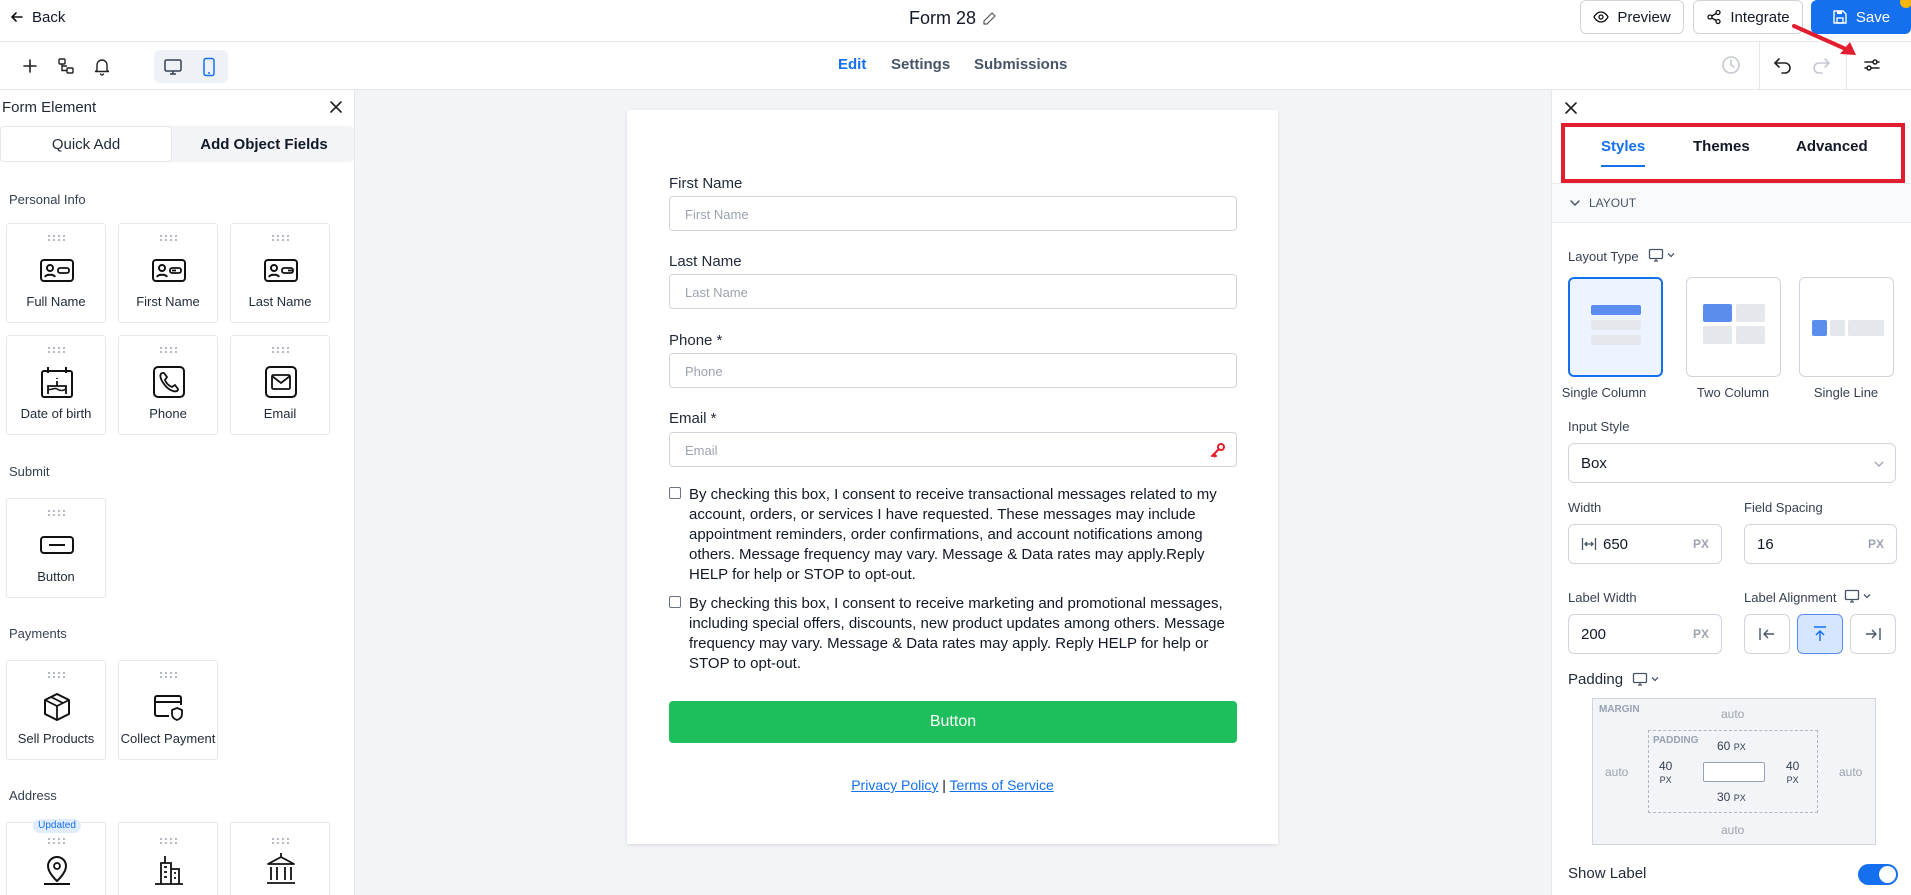 The width and height of the screenshot is (1911, 895). I want to click on mobile-view-button, so click(209, 66).